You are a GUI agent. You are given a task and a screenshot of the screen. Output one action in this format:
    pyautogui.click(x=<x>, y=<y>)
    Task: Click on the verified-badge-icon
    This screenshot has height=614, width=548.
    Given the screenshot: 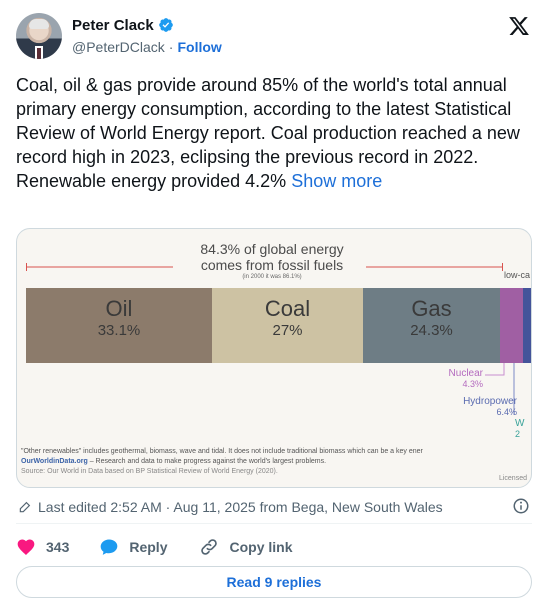 What is the action you would take?
    pyautogui.click(x=165, y=25)
    